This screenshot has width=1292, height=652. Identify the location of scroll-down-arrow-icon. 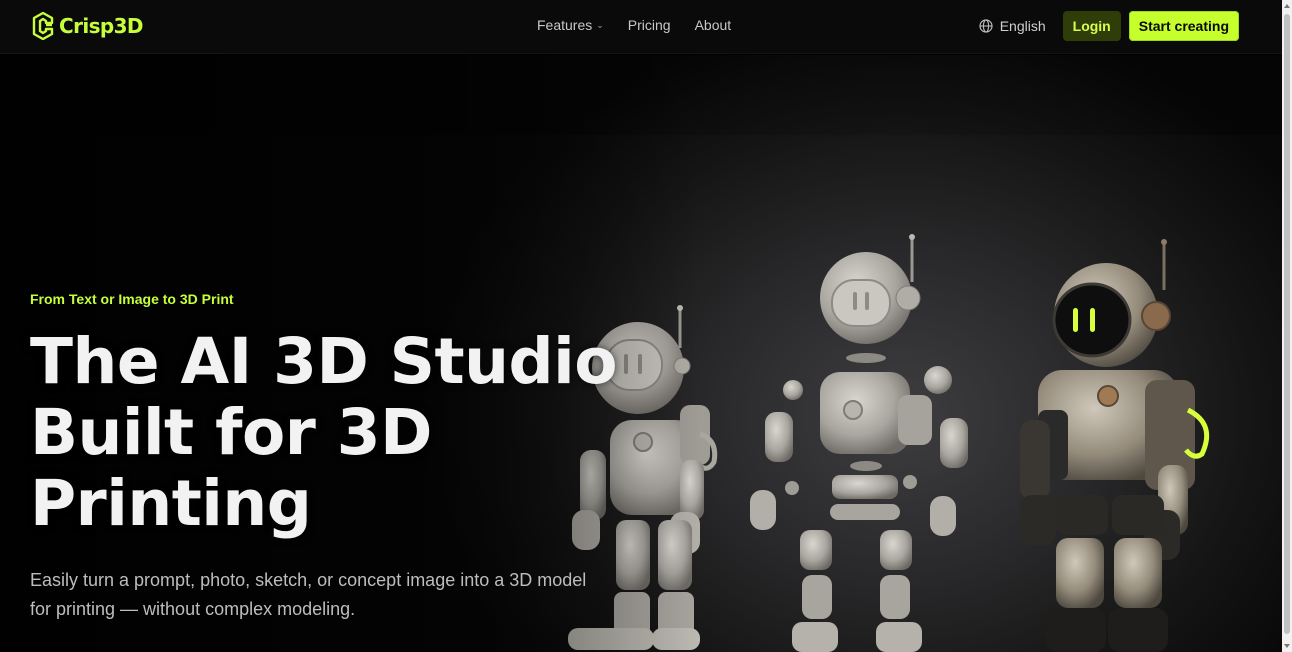
(1287, 646).